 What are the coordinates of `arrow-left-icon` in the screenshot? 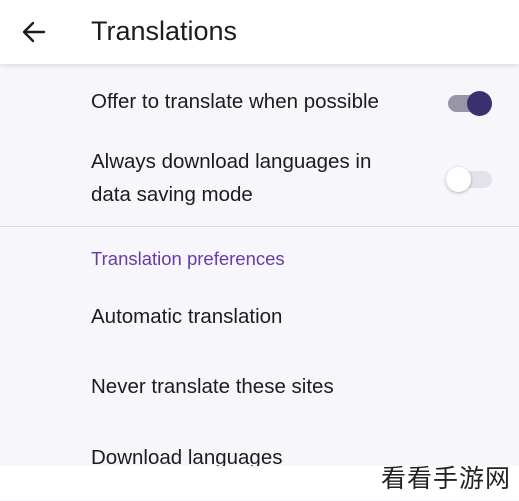 It's located at (34, 32).